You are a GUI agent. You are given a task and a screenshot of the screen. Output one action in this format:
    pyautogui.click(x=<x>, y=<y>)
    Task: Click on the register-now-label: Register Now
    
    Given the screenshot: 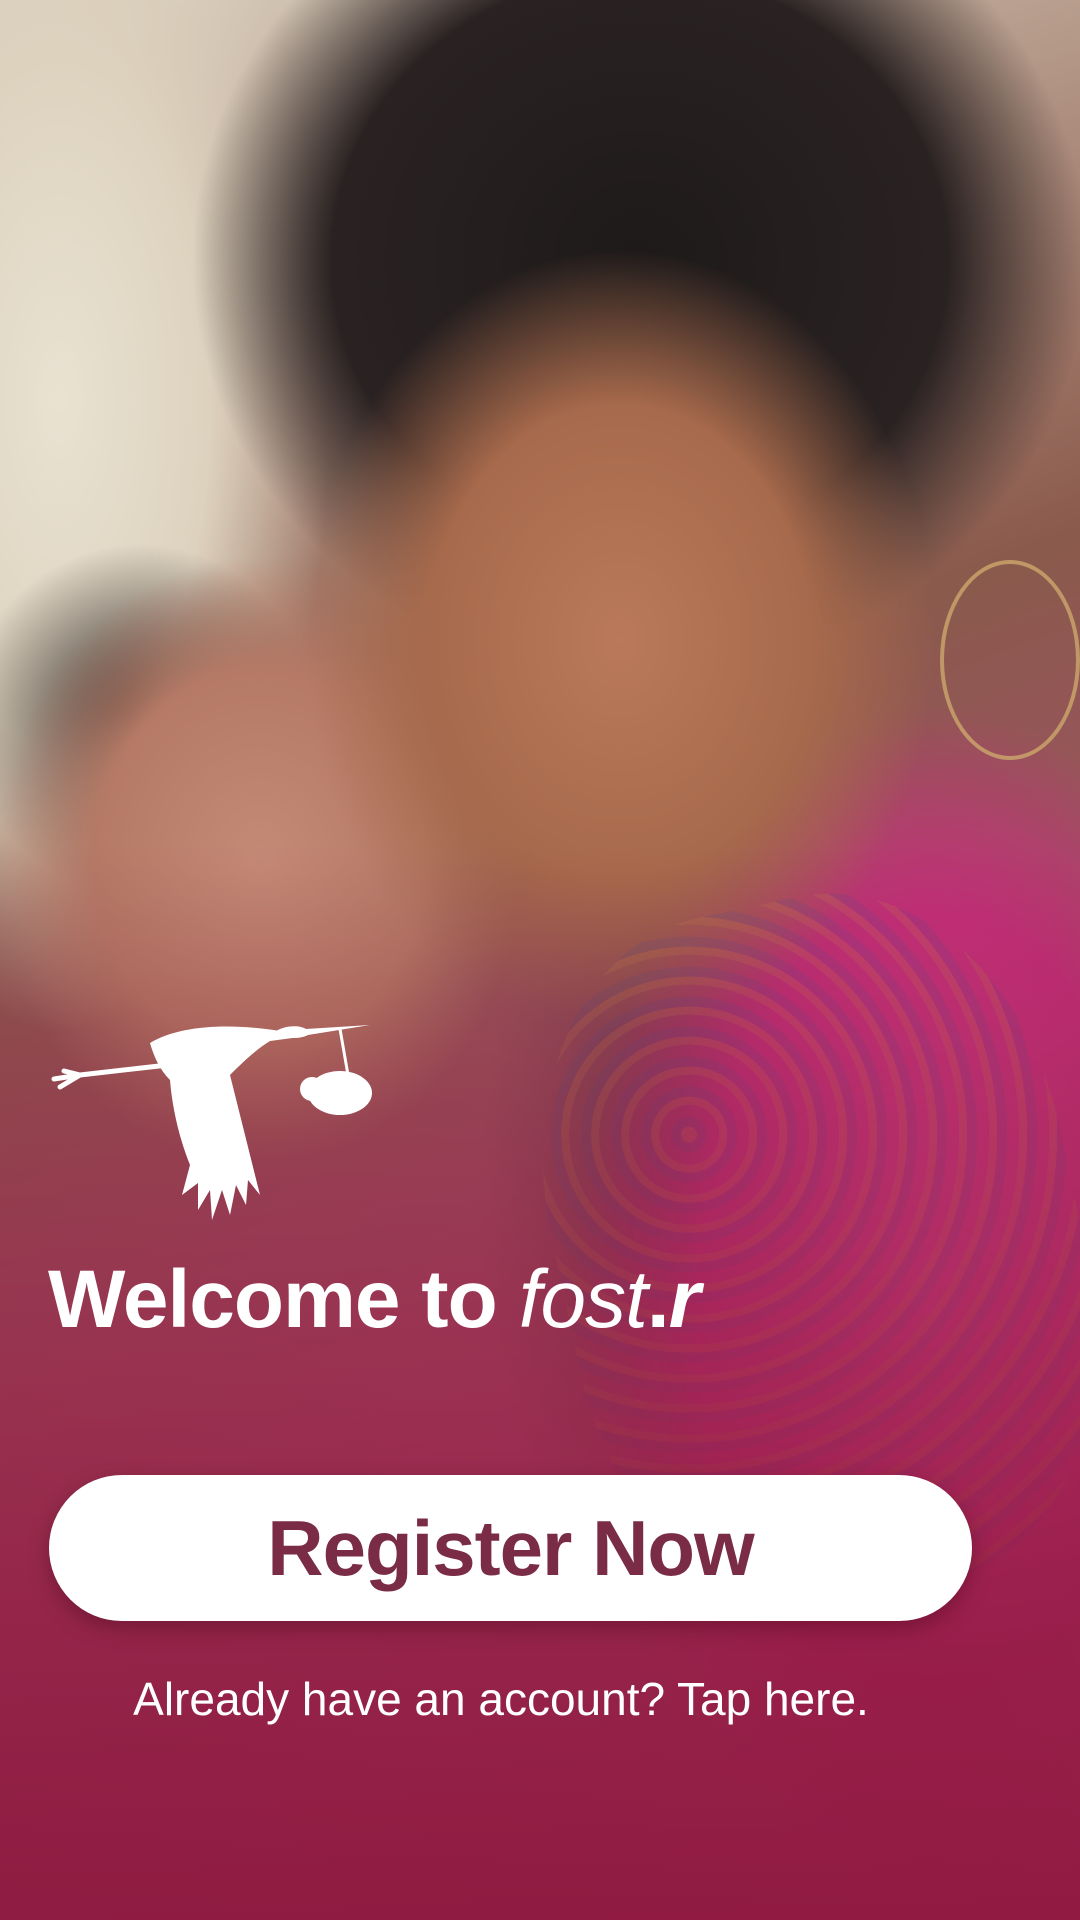 What is the action you would take?
    pyautogui.click(x=510, y=1547)
    